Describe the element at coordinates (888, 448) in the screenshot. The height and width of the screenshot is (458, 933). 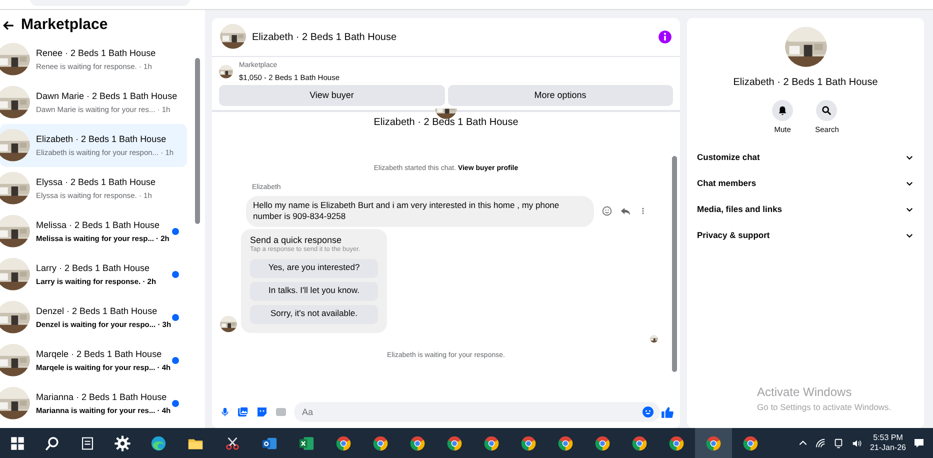
I see `clock-date: 21-Jan-26` at that location.